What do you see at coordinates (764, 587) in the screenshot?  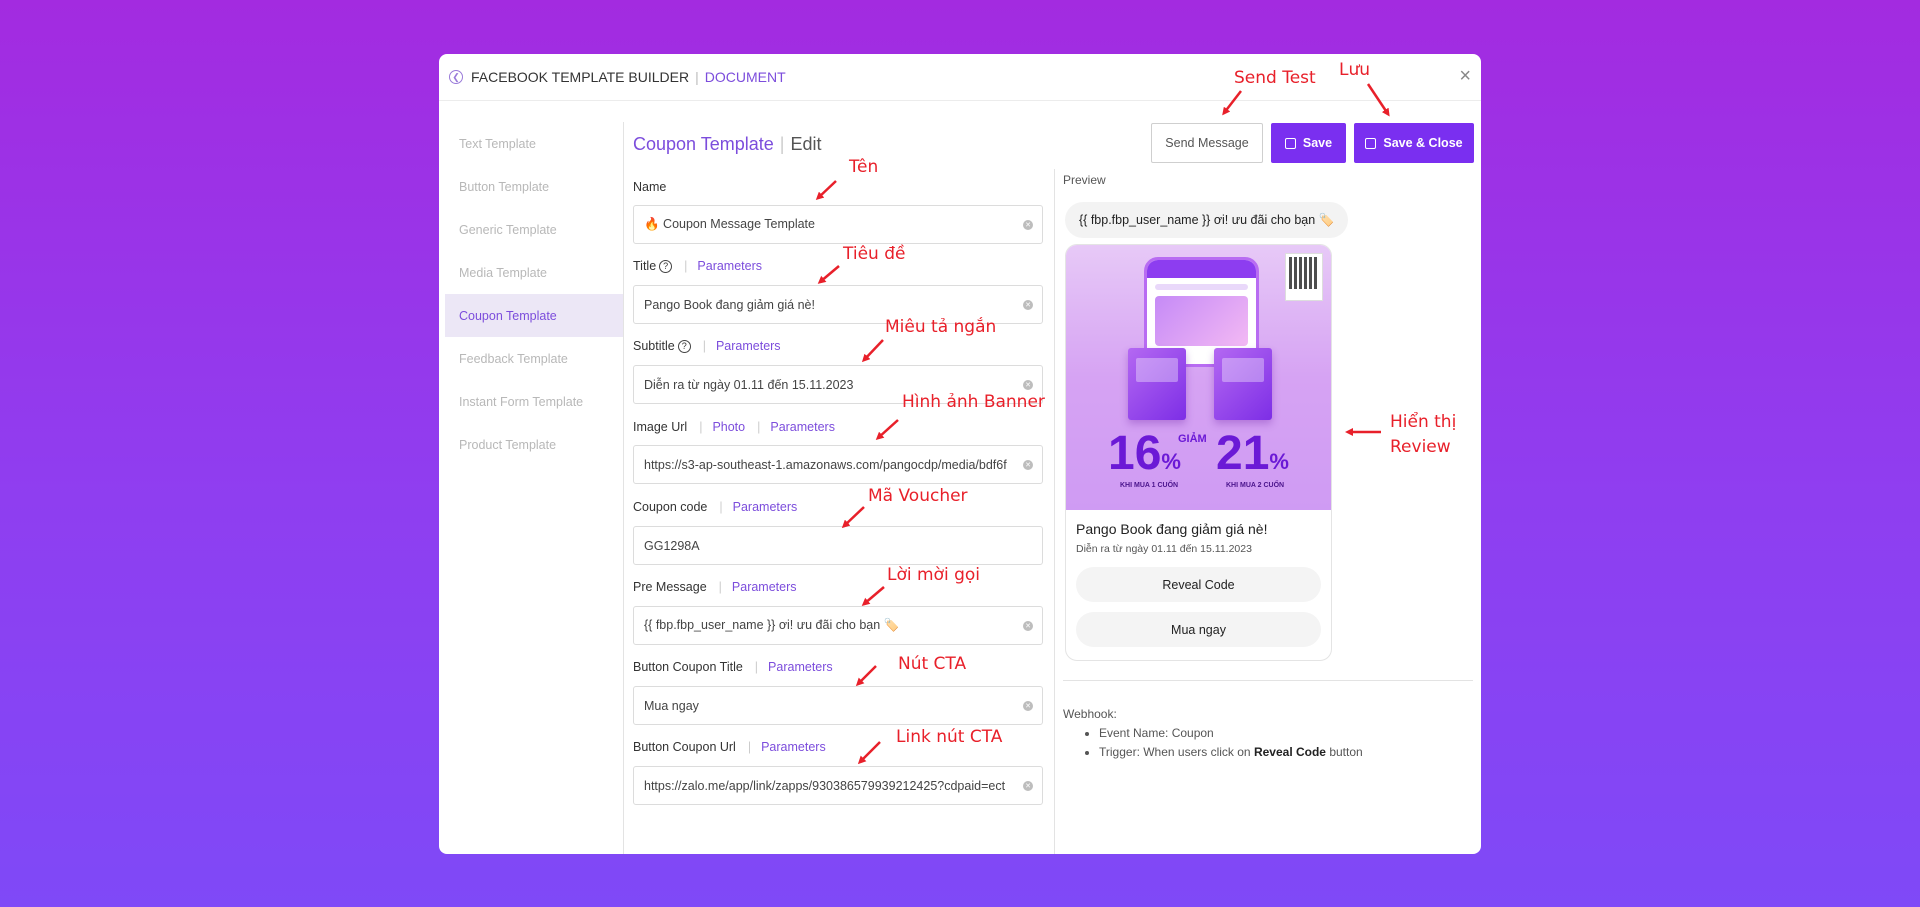 I see `pre-message-parameters-link: Parameters` at bounding box center [764, 587].